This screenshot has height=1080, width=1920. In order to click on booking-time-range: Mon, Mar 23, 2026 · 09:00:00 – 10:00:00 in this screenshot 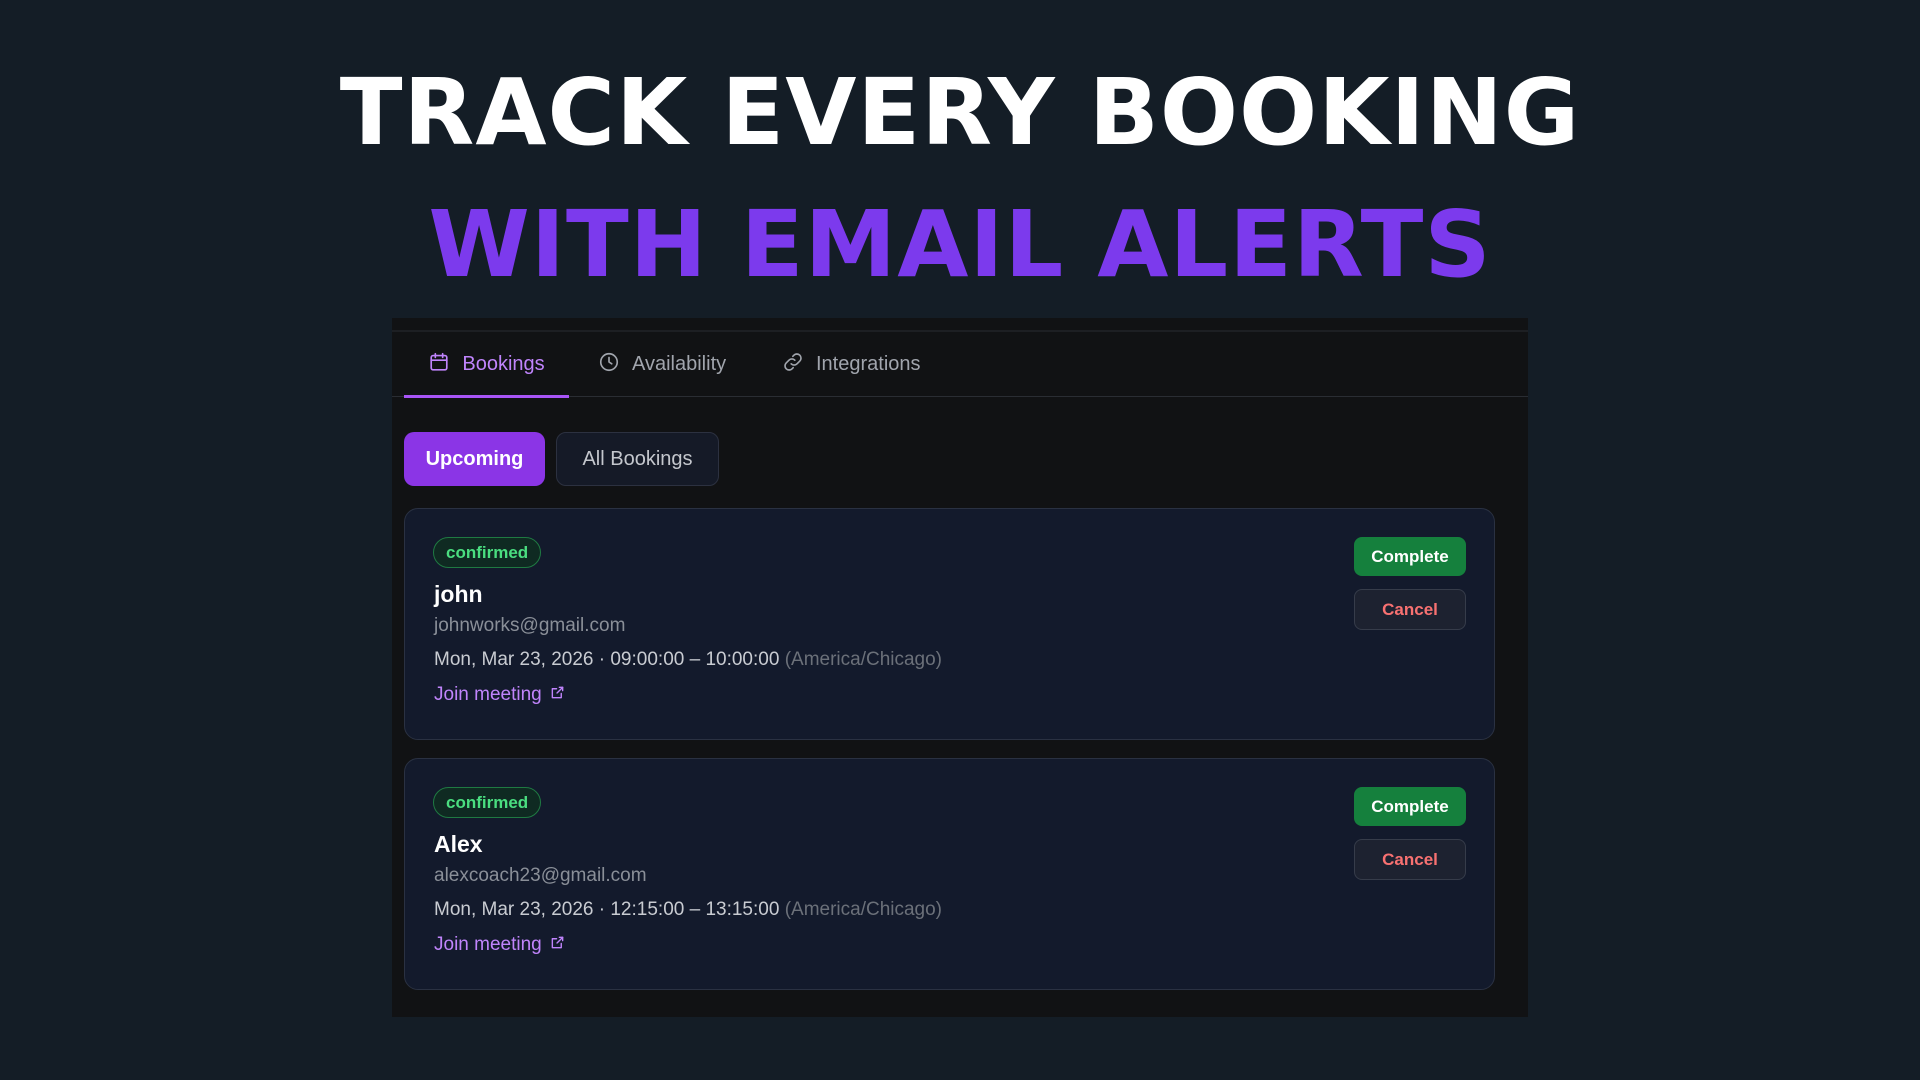, I will do `click(607, 659)`.